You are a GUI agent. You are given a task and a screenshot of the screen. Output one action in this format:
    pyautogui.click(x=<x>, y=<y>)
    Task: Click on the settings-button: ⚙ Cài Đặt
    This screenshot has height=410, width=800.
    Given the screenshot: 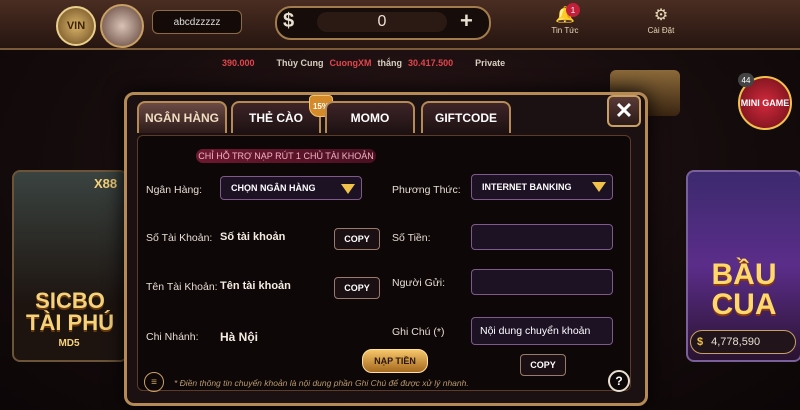 What is the action you would take?
    pyautogui.click(x=661, y=26)
    